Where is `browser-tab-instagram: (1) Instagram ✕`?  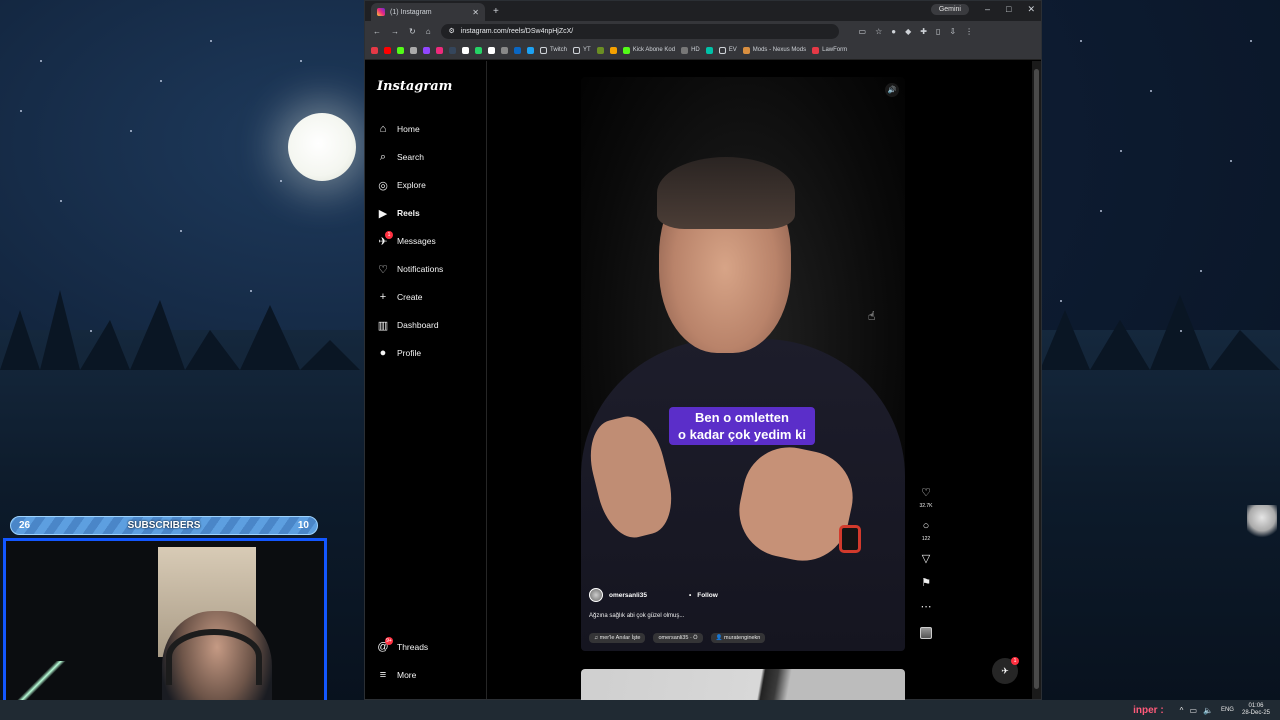
browser-tab-instagram: (1) Instagram ✕ is located at coordinates (428, 12).